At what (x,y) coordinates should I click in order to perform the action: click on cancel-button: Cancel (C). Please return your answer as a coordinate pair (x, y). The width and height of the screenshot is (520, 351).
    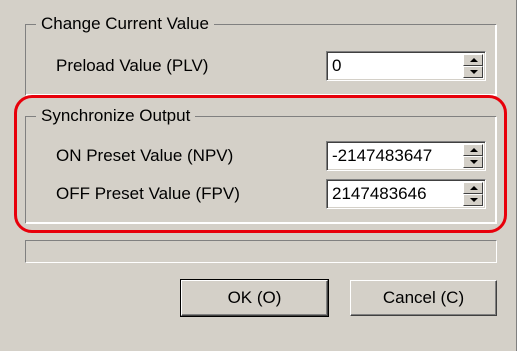
    Looking at the image, I should click on (423, 298).